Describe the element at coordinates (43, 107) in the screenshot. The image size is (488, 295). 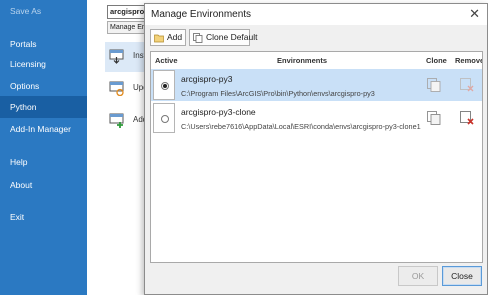
I see `sidebar-item-python: Python` at that location.